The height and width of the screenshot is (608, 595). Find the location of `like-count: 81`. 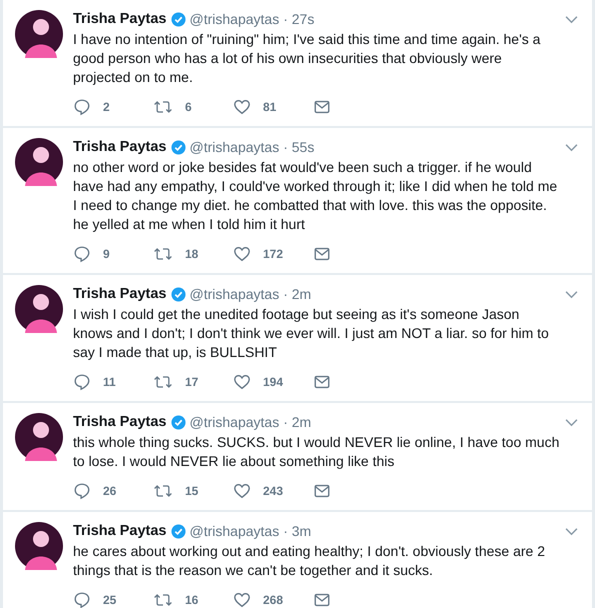

like-count: 81 is located at coordinates (269, 107).